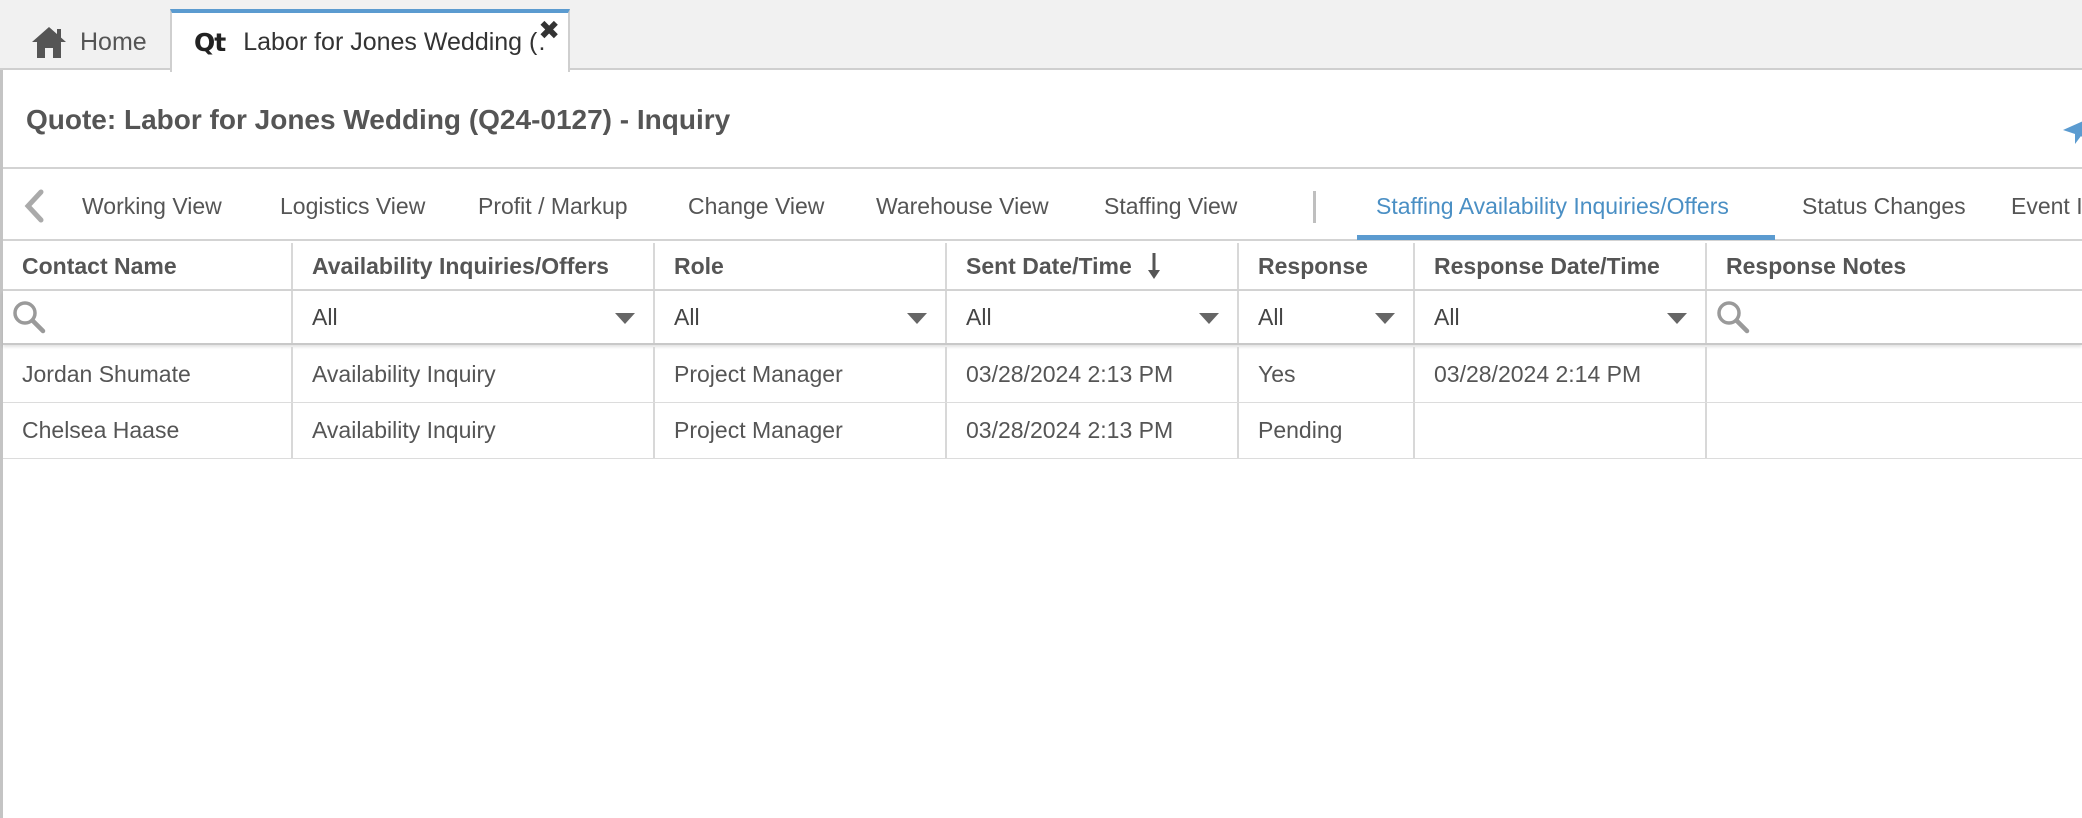  I want to click on cell-contact-name: Jordan Shumate, so click(148, 374).